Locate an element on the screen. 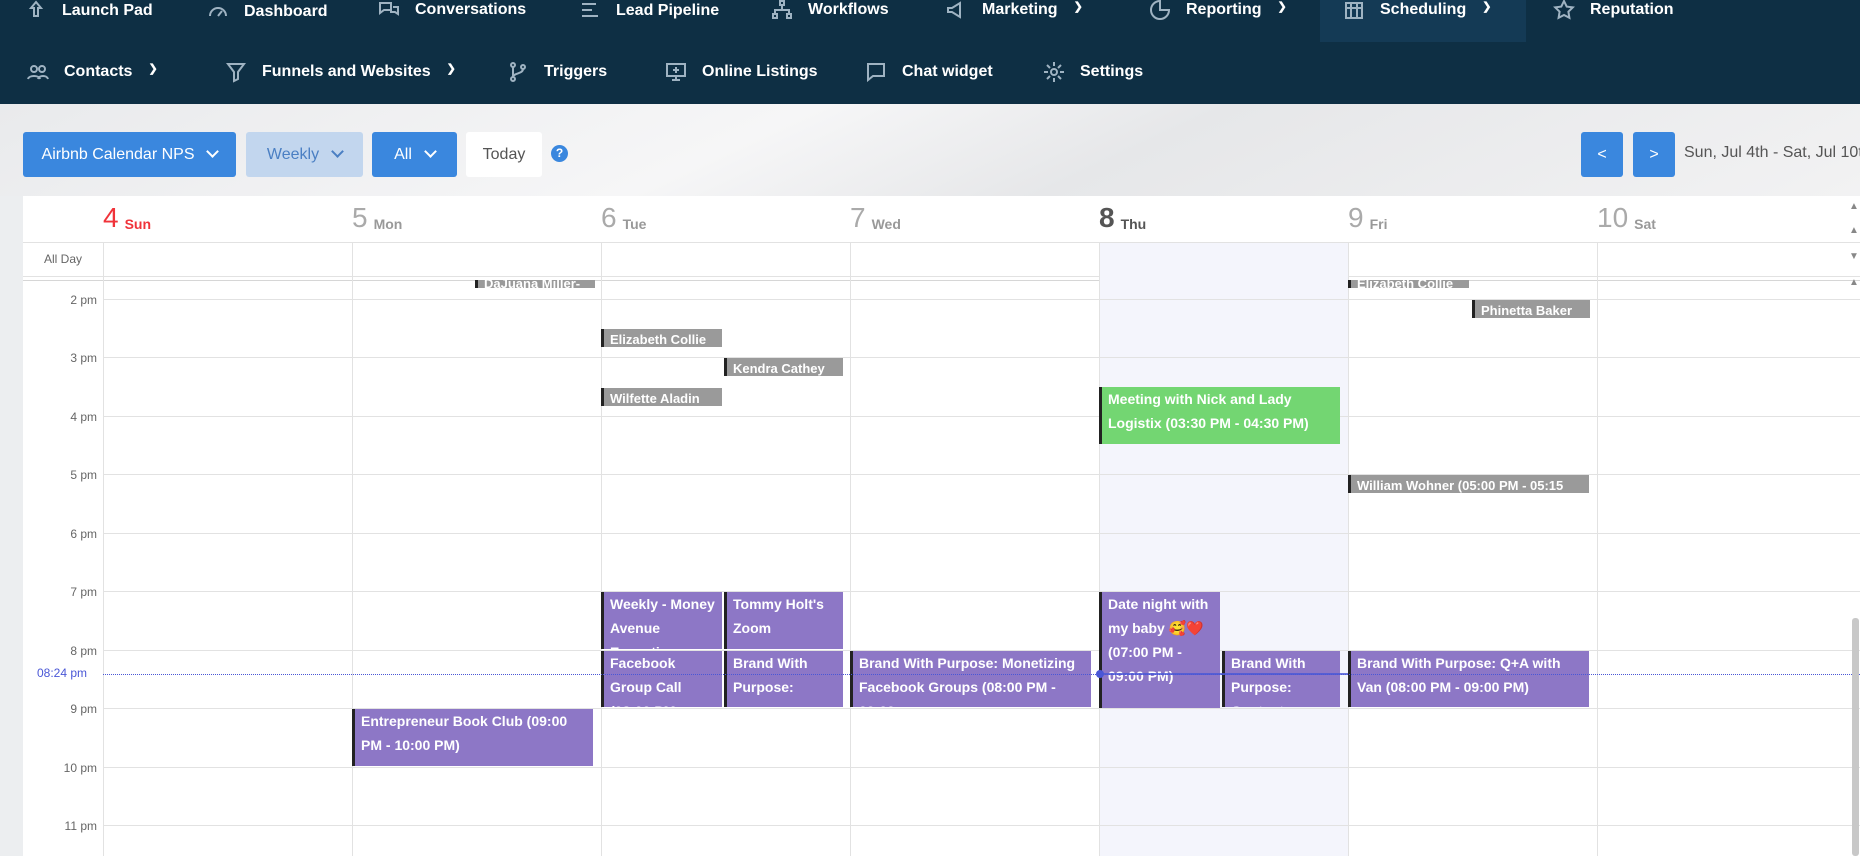 The image size is (1860, 856). calendar-event: Brand With Purpose: is located at coordinates (783, 679).